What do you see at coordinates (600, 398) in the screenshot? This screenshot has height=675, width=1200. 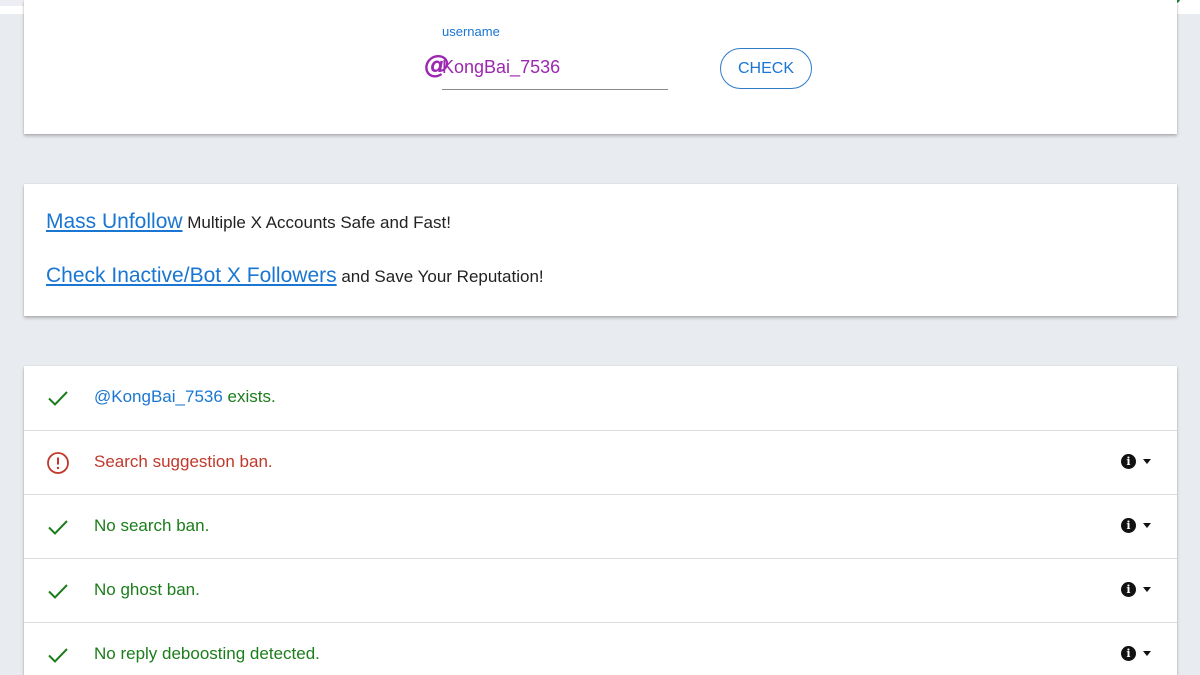 I see `result-row-exists: @KongBai_7536 exists.` at bounding box center [600, 398].